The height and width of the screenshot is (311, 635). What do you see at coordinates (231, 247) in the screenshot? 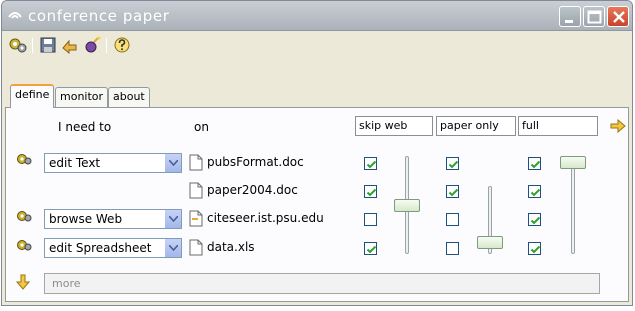
I see `document-name: data.xls` at bounding box center [231, 247].